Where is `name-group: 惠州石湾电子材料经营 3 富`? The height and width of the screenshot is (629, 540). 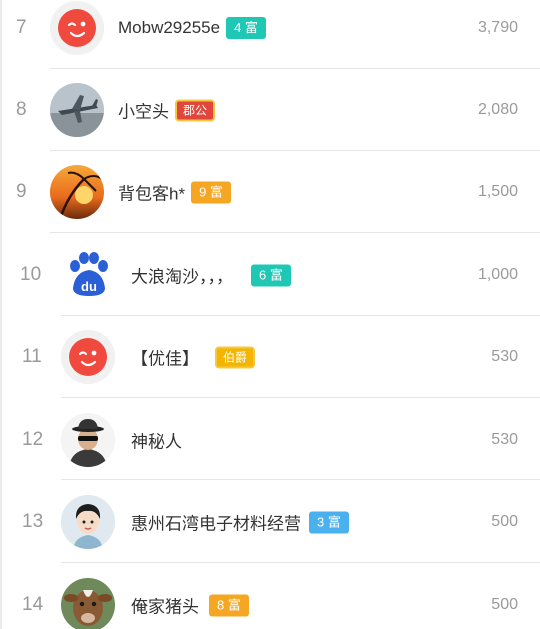 name-group: 惠州石湾电子材料经营 3 富 is located at coordinates (240, 522).